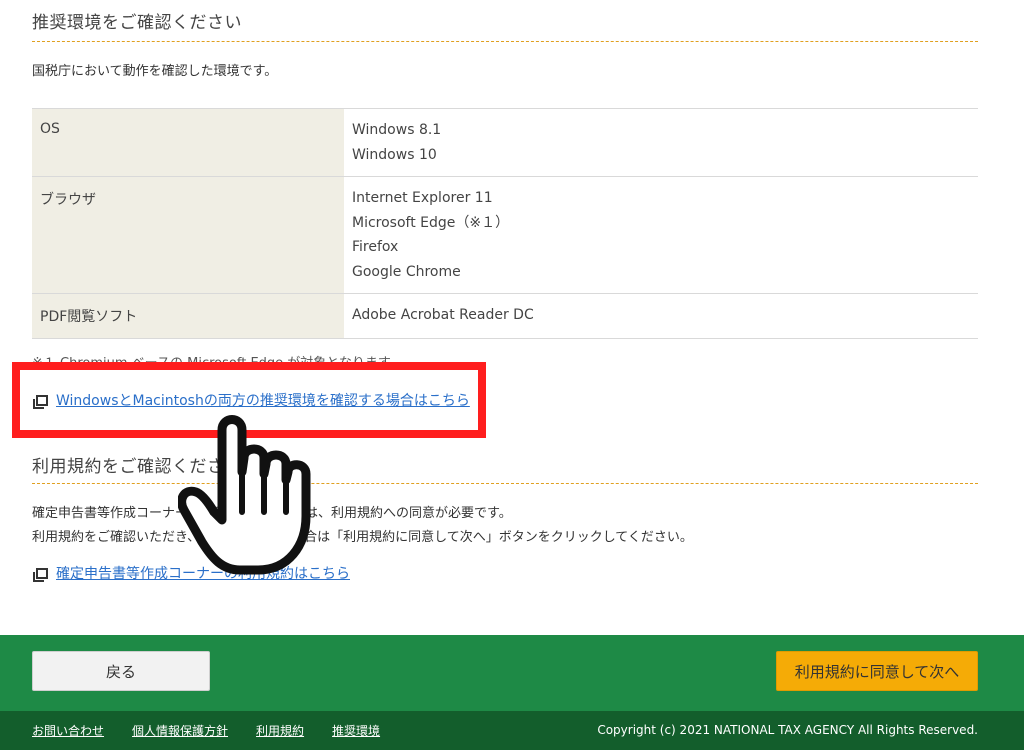 Image resolution: width=1024 pixels, height=750 pixels. Describe the element at coordinates (422, 198) in the screenshot. I see `env-value-item: Internet Explorer 11` at that location.